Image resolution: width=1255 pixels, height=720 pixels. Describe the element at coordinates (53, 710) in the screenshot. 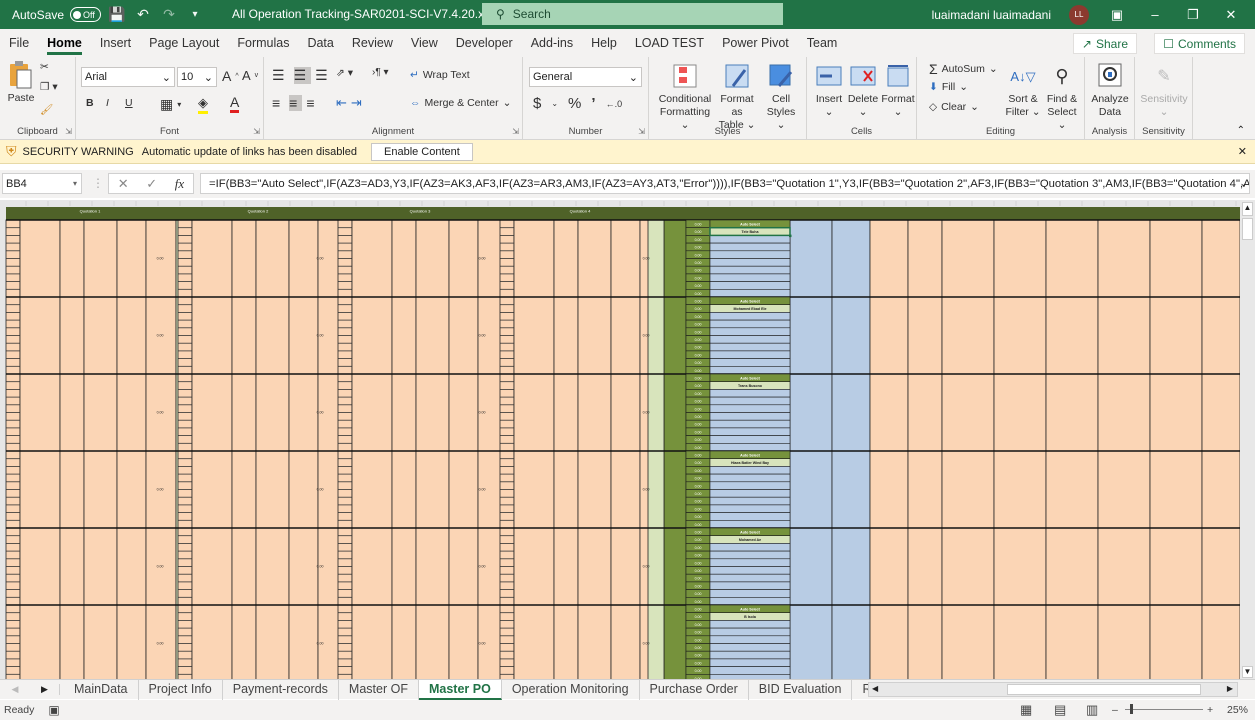

I see `macro-record-icon: ▣` at that location.